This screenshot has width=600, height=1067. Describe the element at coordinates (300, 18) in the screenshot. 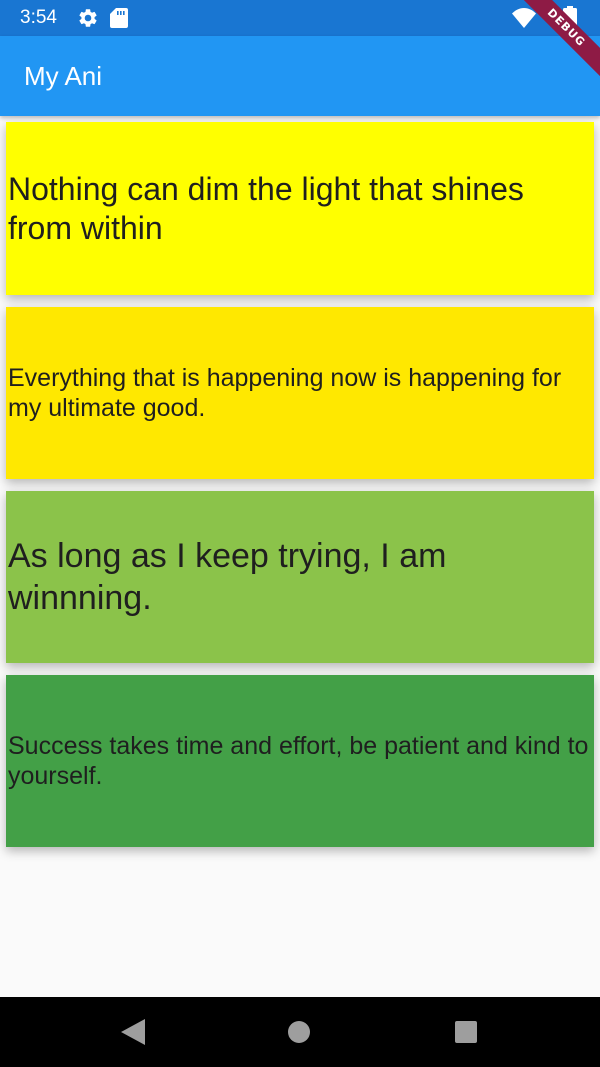

I see `status-bar: 3:54` at that location.